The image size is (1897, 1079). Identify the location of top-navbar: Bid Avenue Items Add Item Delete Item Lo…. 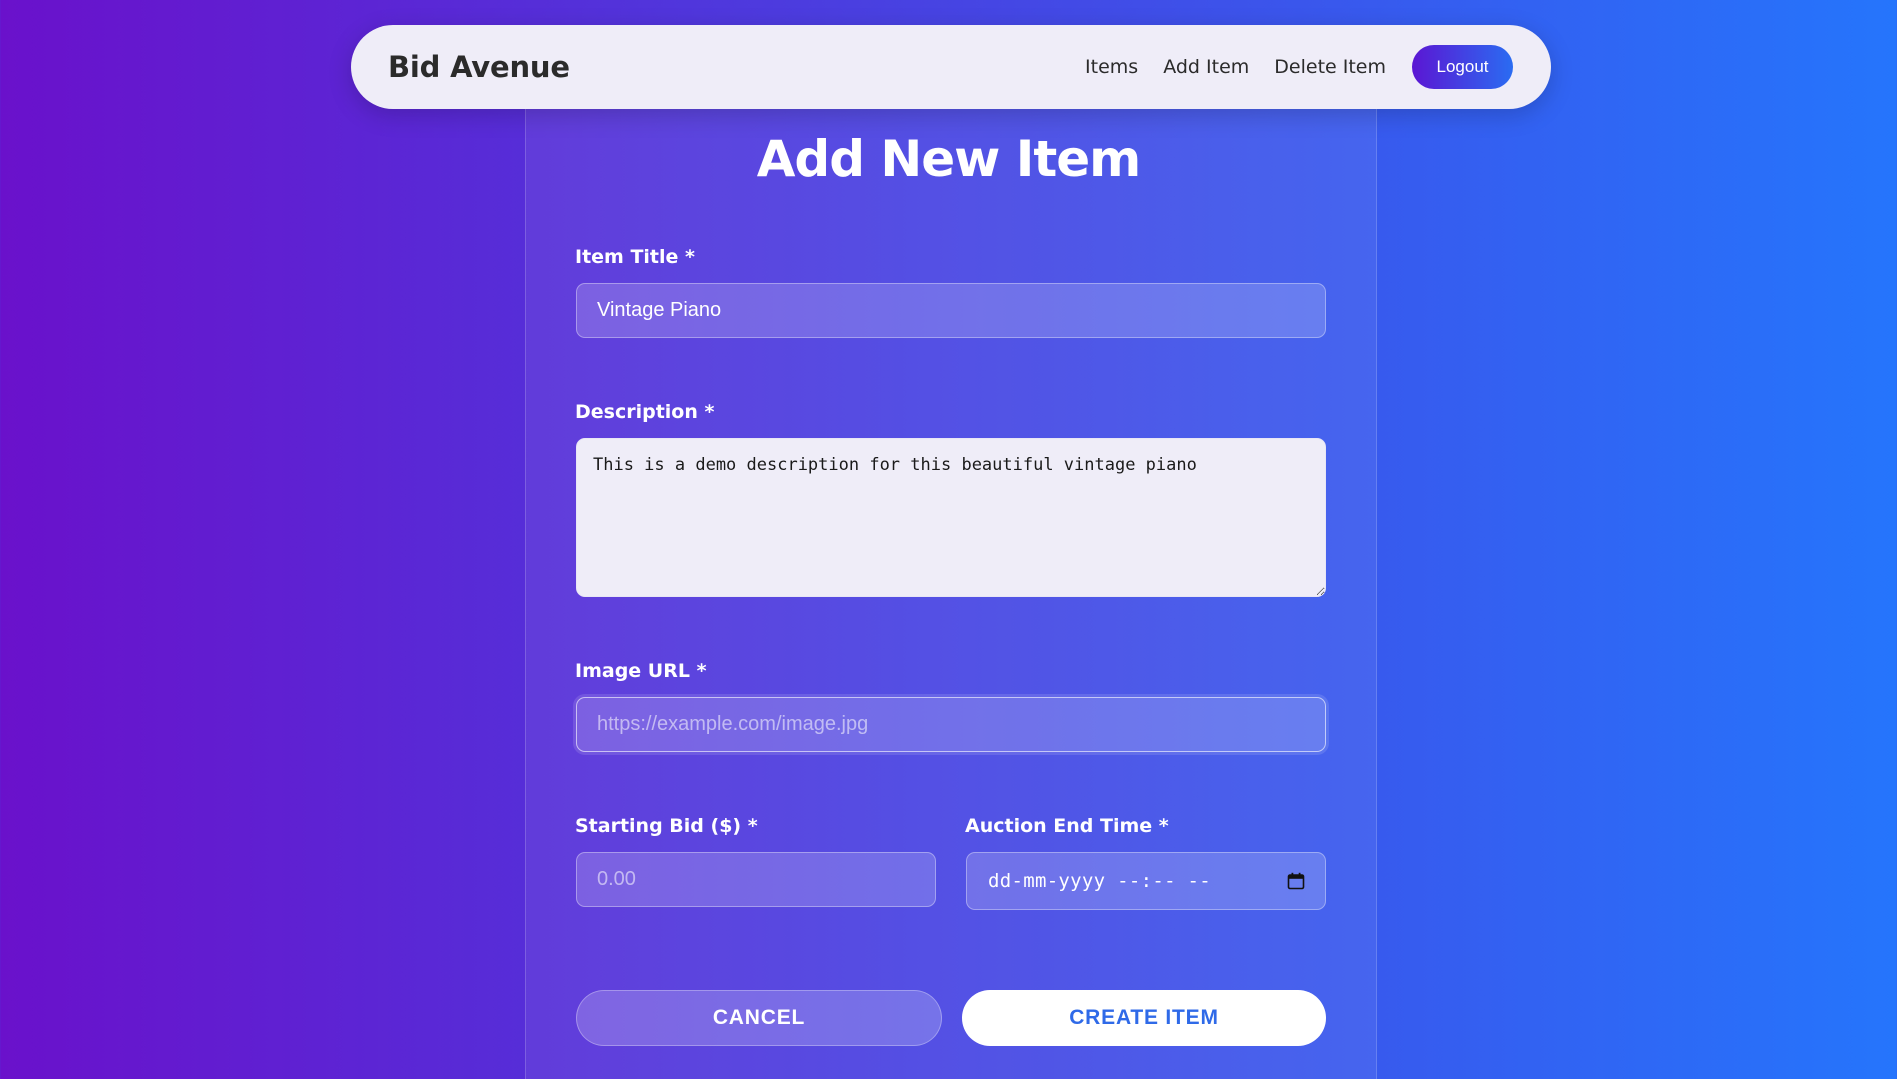
(951, 67).